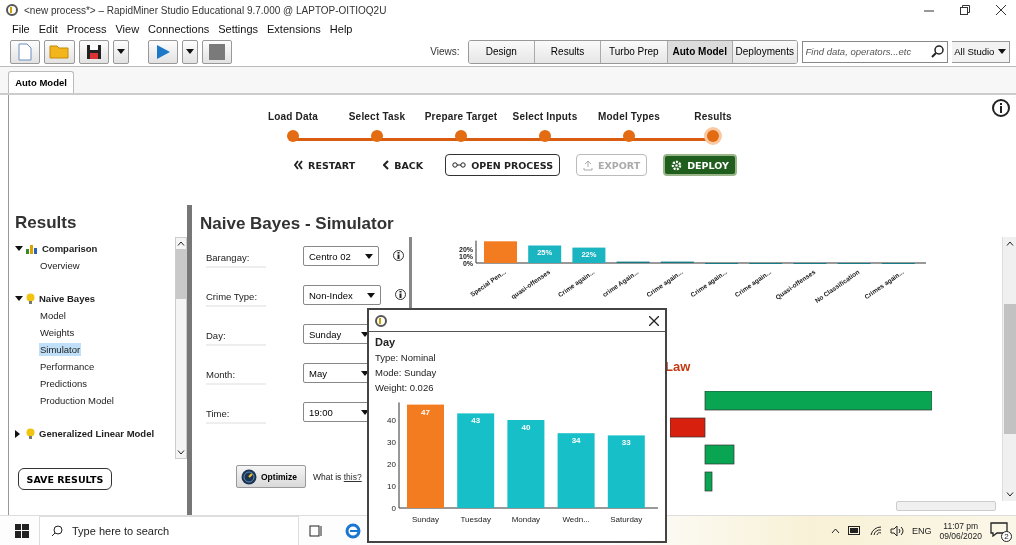 This screenshot has width=1016, height=545. I want to click on menu-item: Edit, so click(48, 28).